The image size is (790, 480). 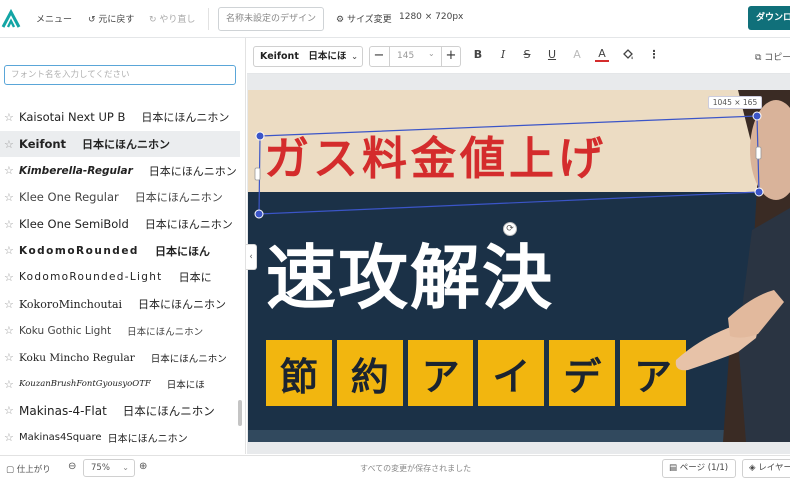 What do you see at coordinates (766, 468) in the screenshot?
I see `layers-button: ◈ レイヤー` at bounding box center [766, 468].